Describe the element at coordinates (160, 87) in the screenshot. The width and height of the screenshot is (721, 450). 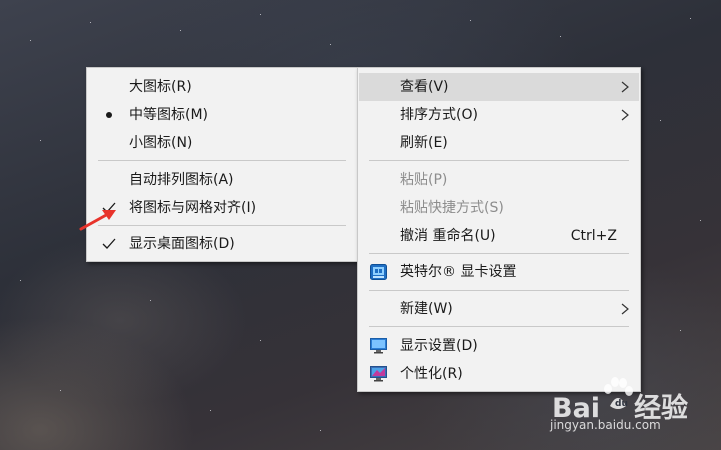
I see `menu-item-label: 大图标(R)` at that location.